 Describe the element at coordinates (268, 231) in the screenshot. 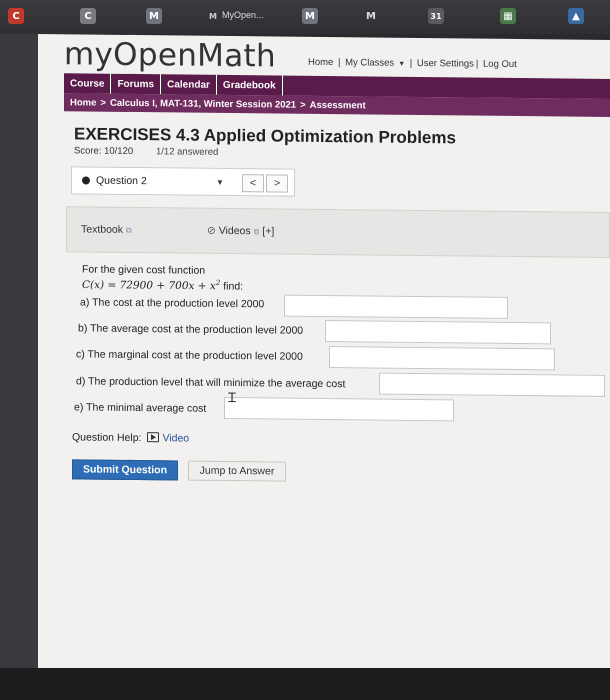

I see `expand-videos-button: [+]` at that location.